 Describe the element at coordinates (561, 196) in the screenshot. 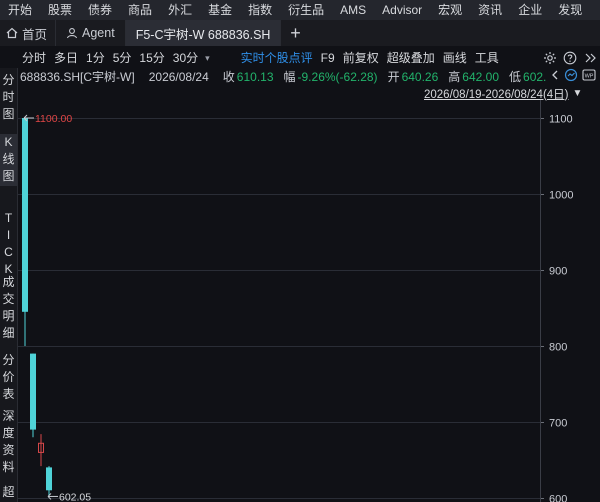

I see `y-tick-label: 1000` at that location.